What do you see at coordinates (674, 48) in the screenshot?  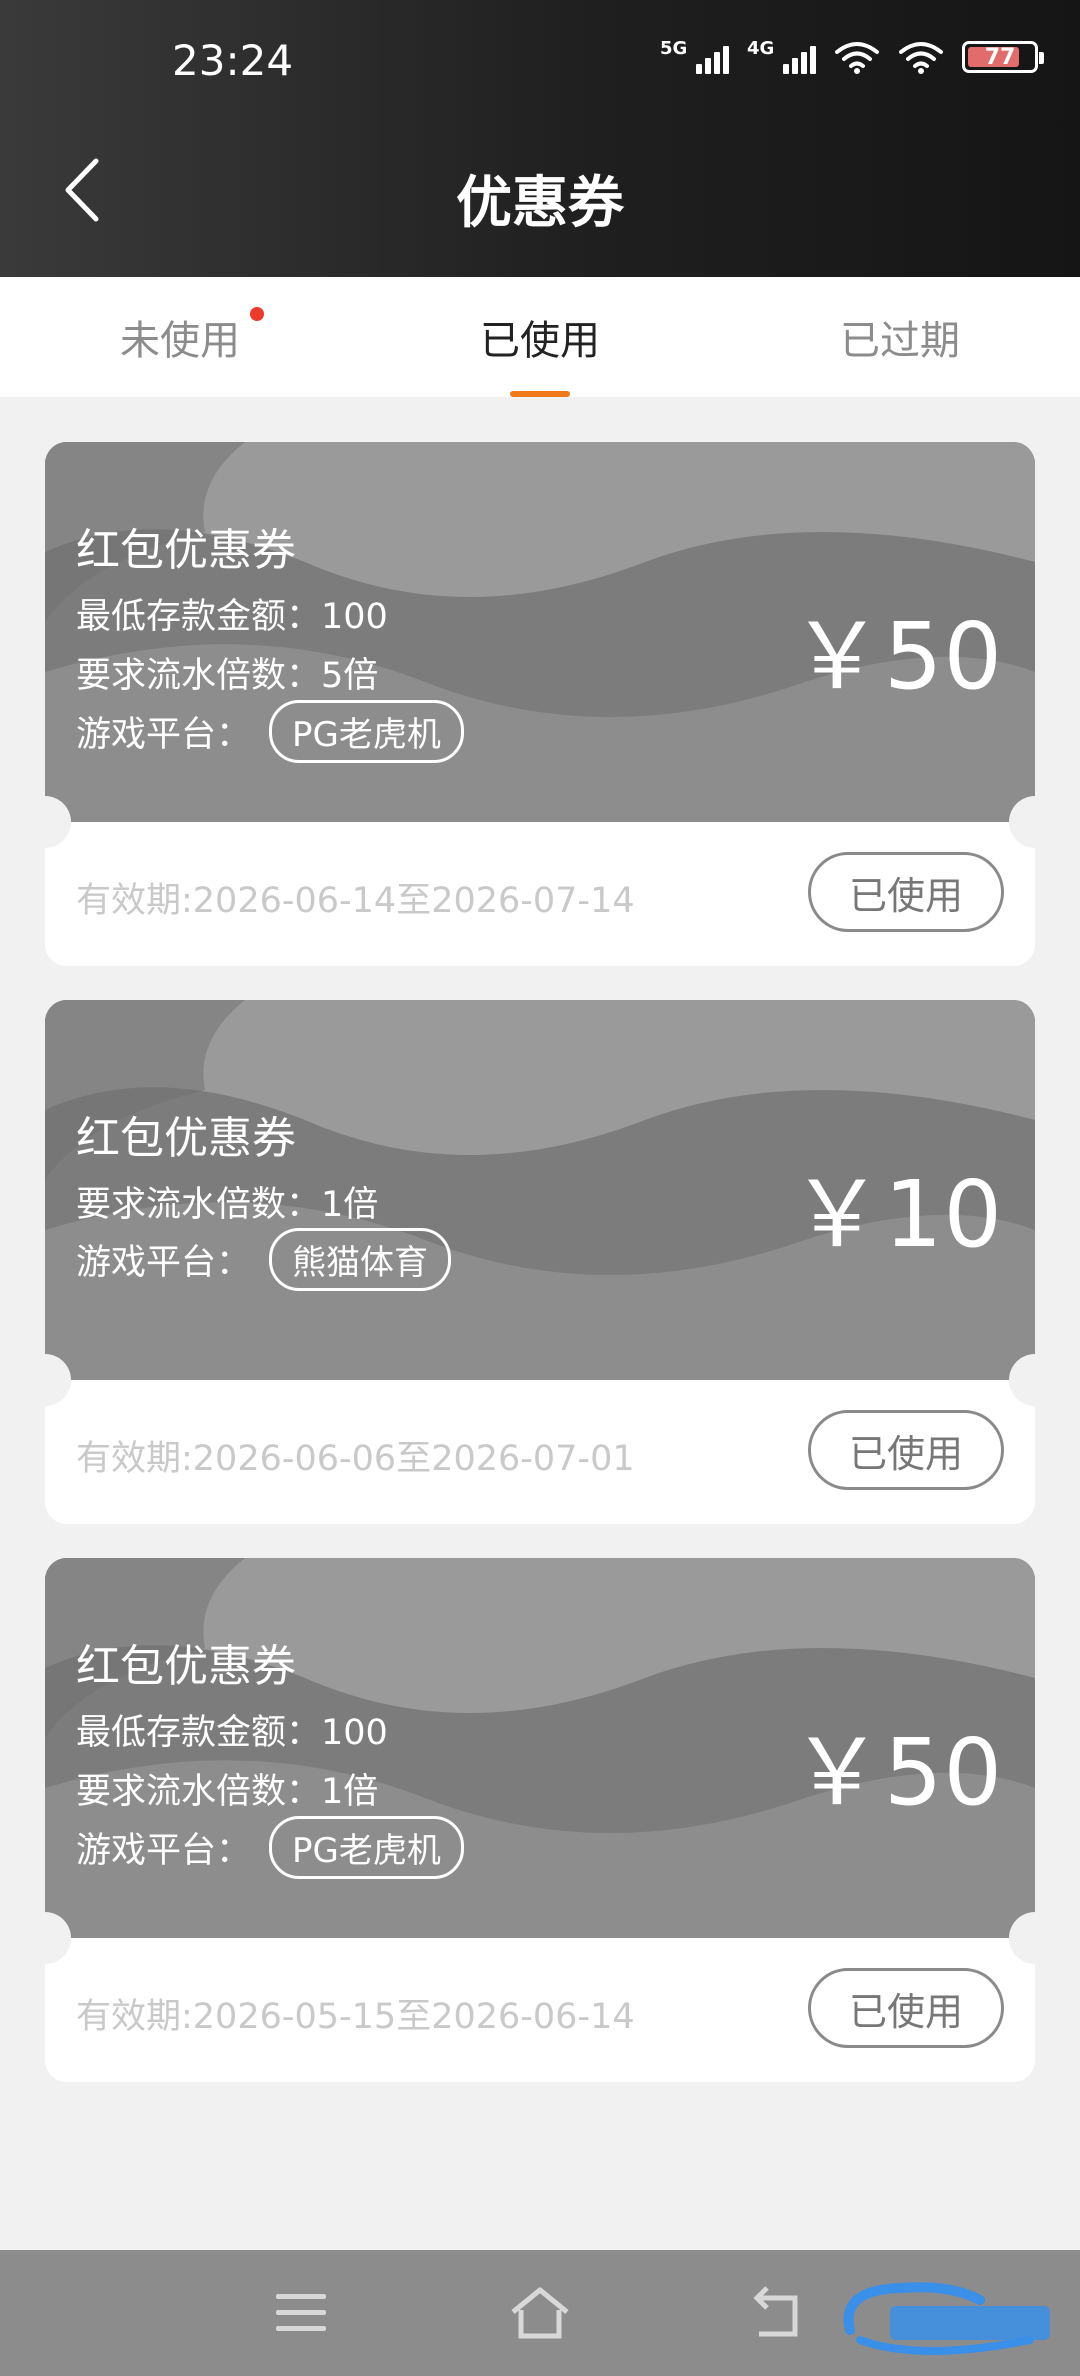 I see `network-type-label: 5G` at bounding box center [674, 48].